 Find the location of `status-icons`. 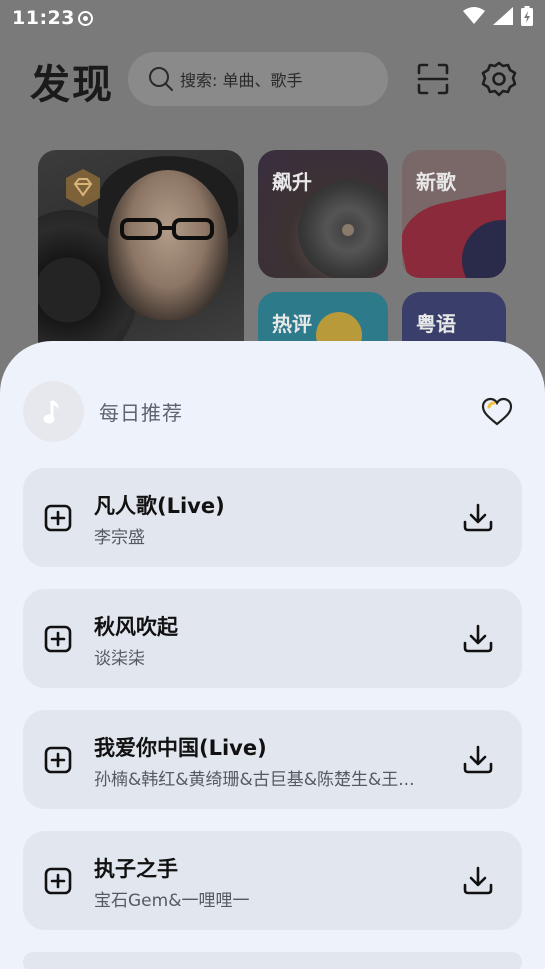

status-icons is located at coordinates (498, 16).